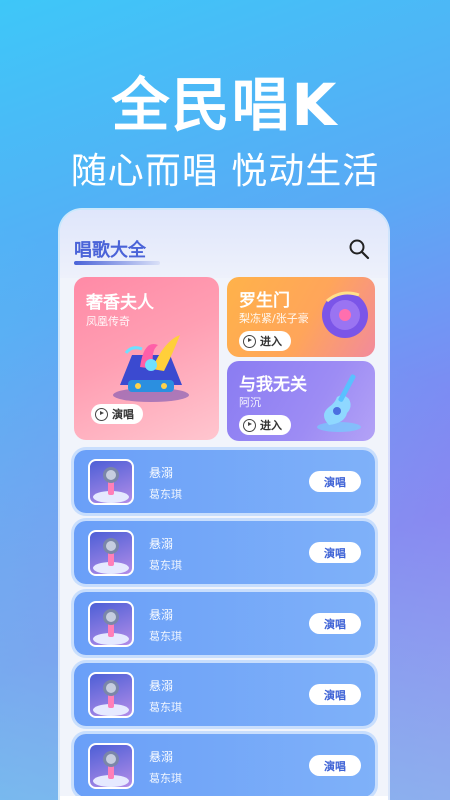 The width and height of the screenshot is (450, 800). I want to click on card-title: 与我无关, so click(273, 385).